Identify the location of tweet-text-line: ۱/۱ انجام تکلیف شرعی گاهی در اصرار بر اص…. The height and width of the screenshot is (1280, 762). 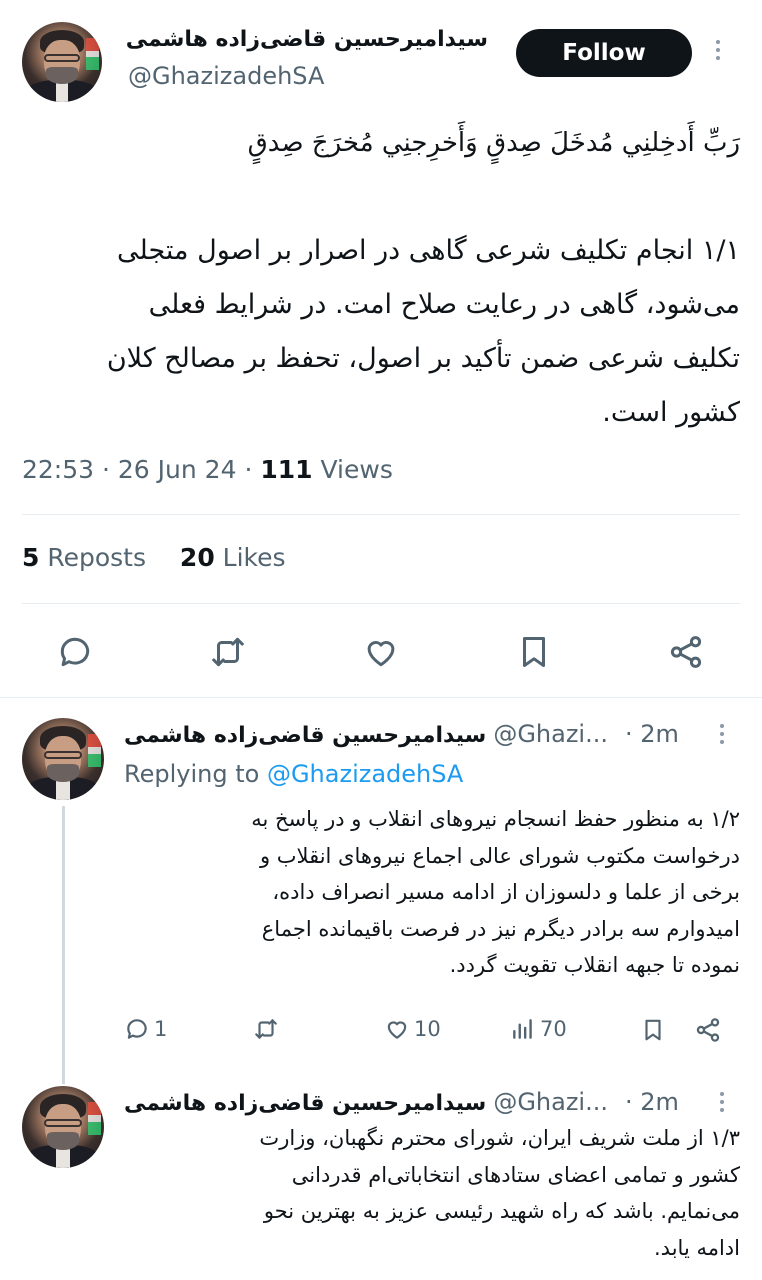
(428, 250).